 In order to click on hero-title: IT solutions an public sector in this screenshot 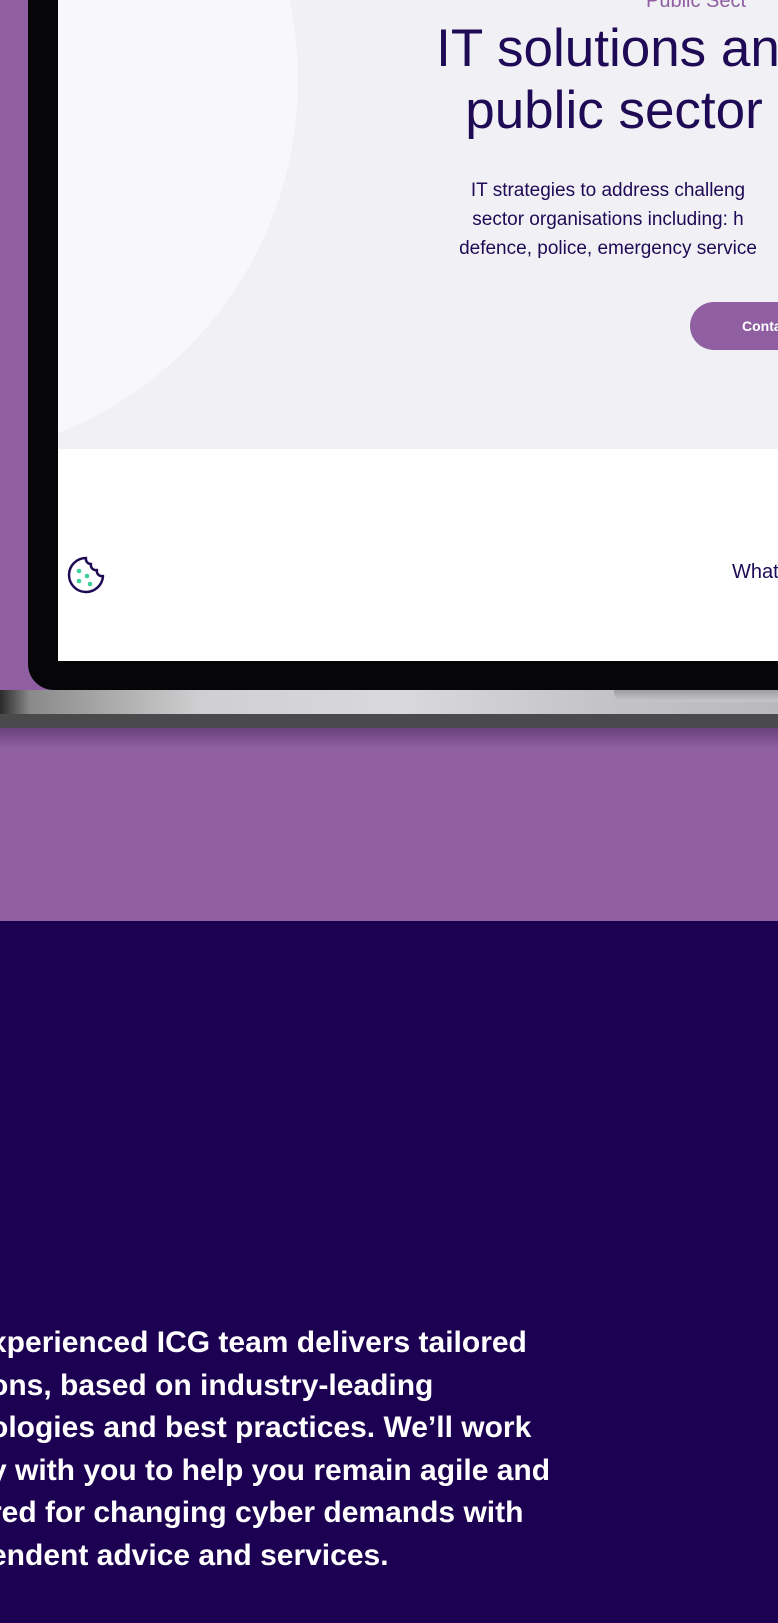, I will do `click(603, 80)`.